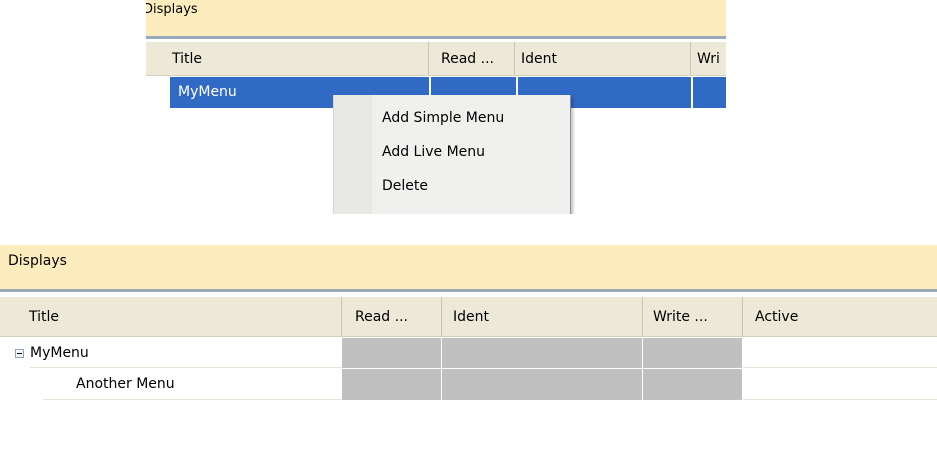 The width and height of the screenshot is (937, 468). I want to click on top-col-write-header: Wri, so click(708, 58).